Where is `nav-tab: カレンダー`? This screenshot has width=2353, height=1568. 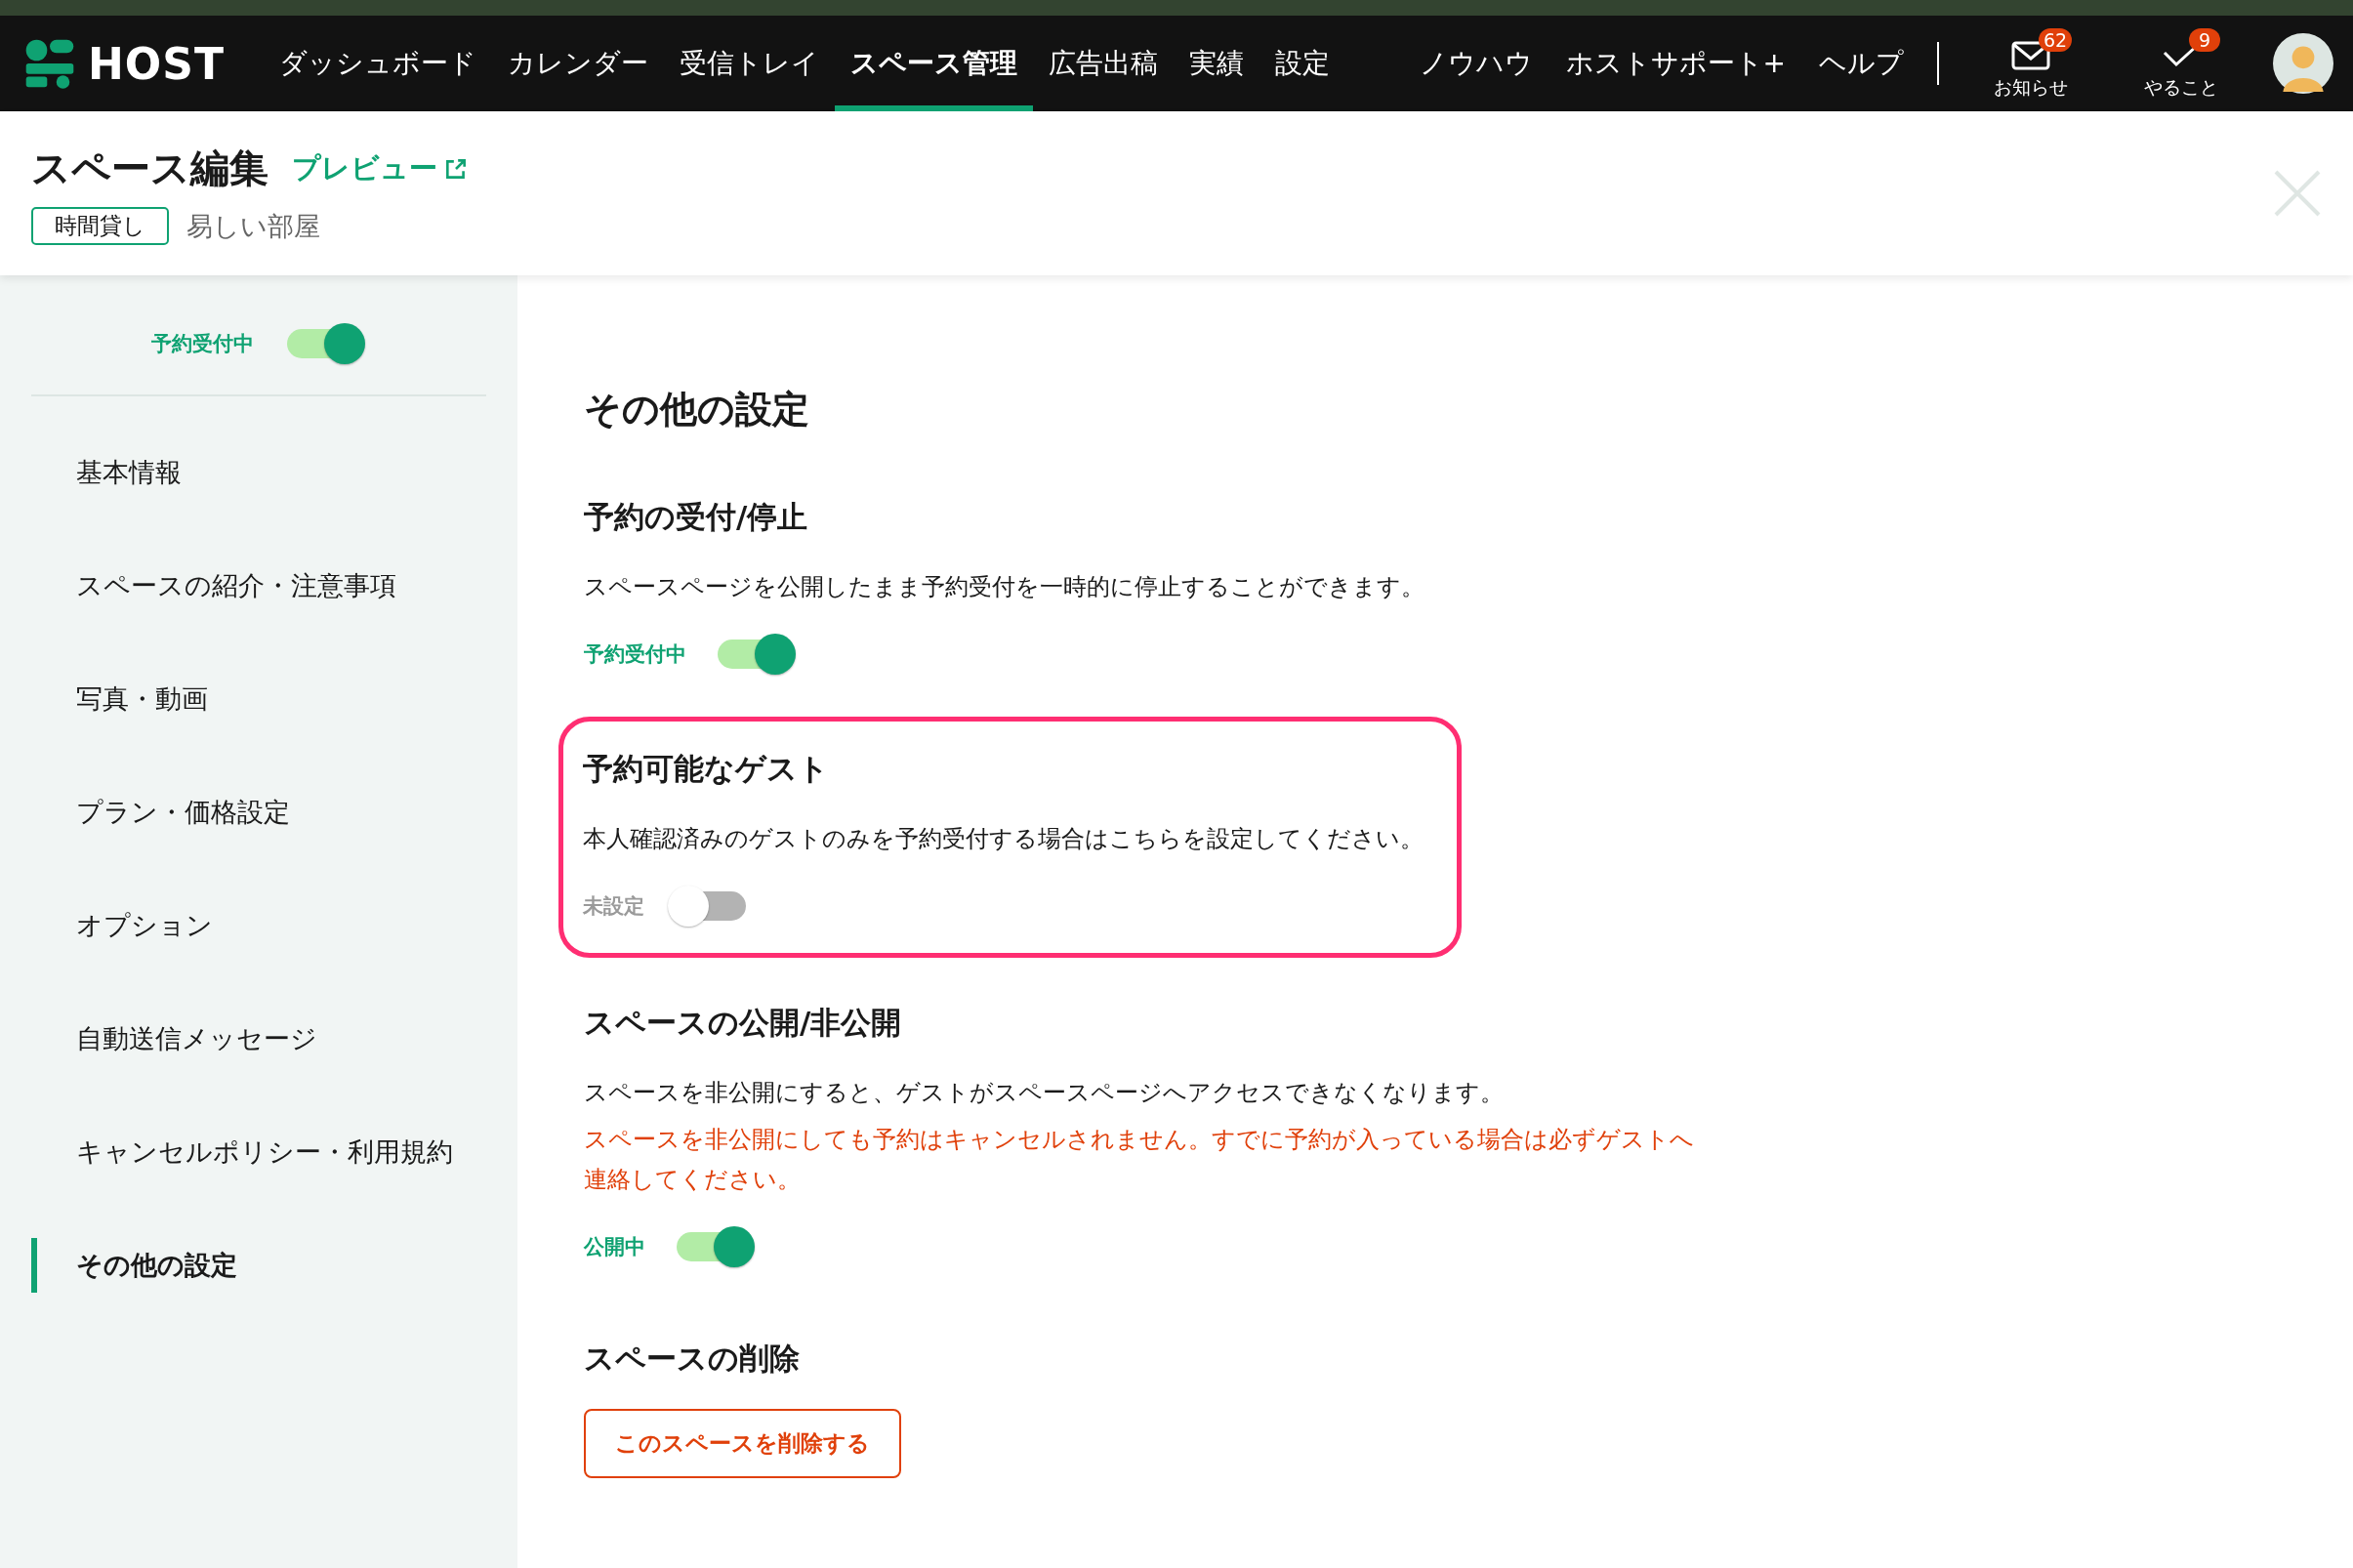 nav-tab: カレンダー is located at coordinates (577, 63).